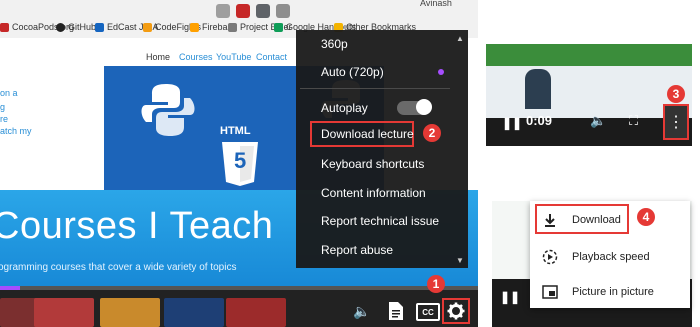 The height and width of the screenshot is (327, 700). What do you see at coordinates (9, 93) in the screenshot?
I see `side-text: on a` at bounding box center [9, 93].